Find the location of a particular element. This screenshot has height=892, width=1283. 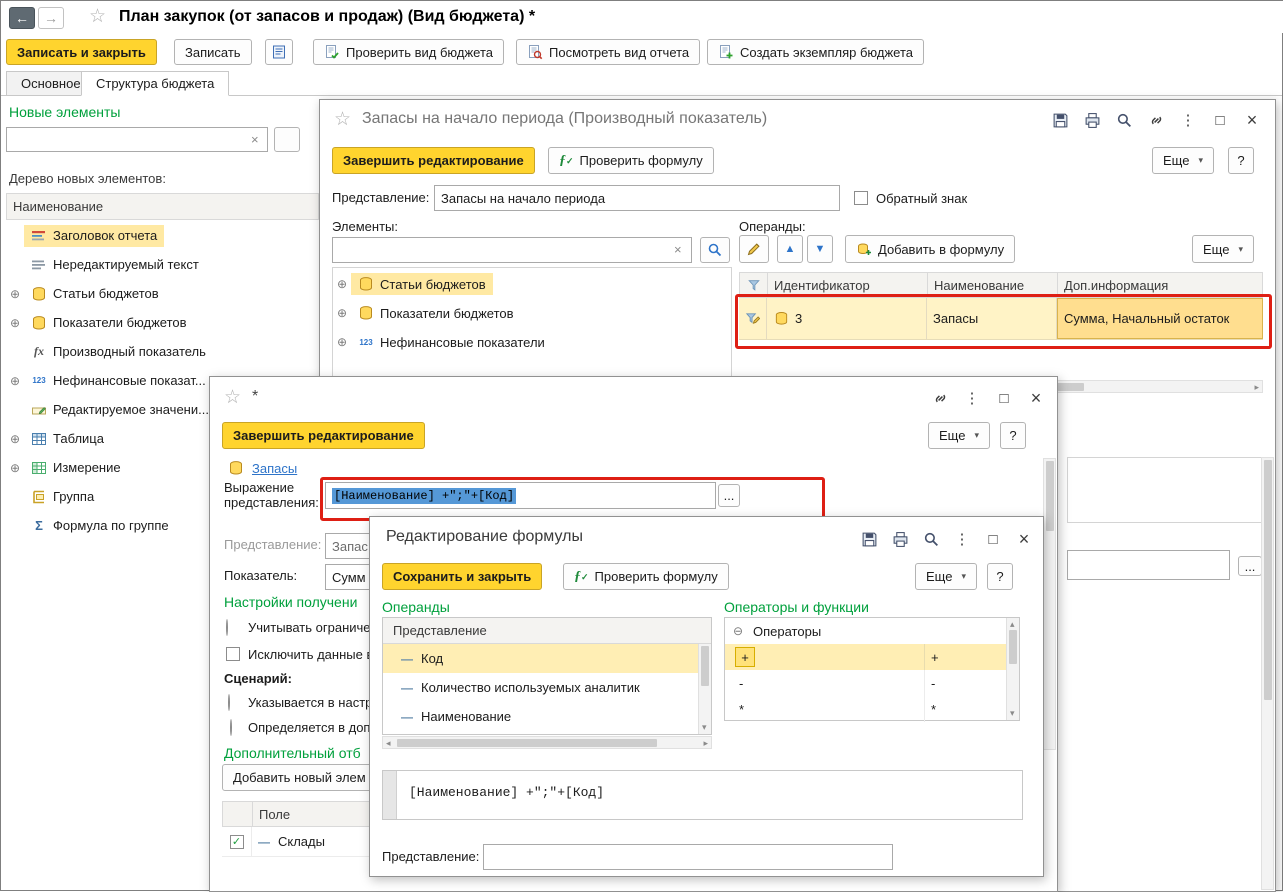

operands-hscrollbar: ◂ ▸ is located at coordinates (547, 742).